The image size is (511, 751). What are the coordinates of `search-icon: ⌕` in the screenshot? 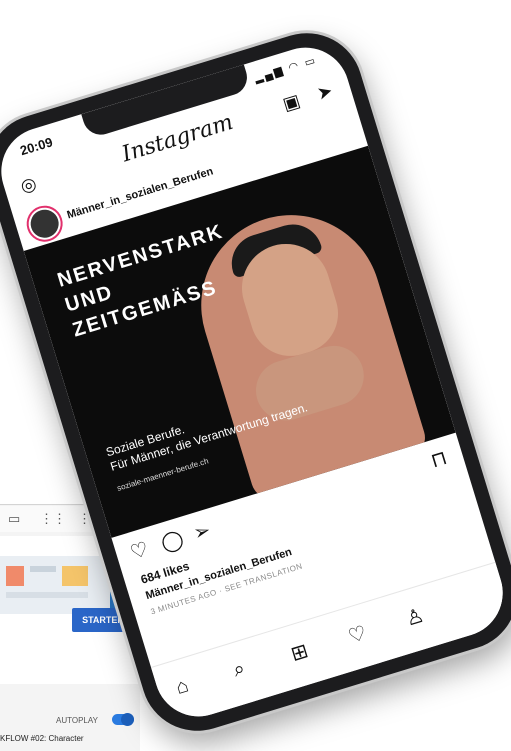 It's located at (238, 669).